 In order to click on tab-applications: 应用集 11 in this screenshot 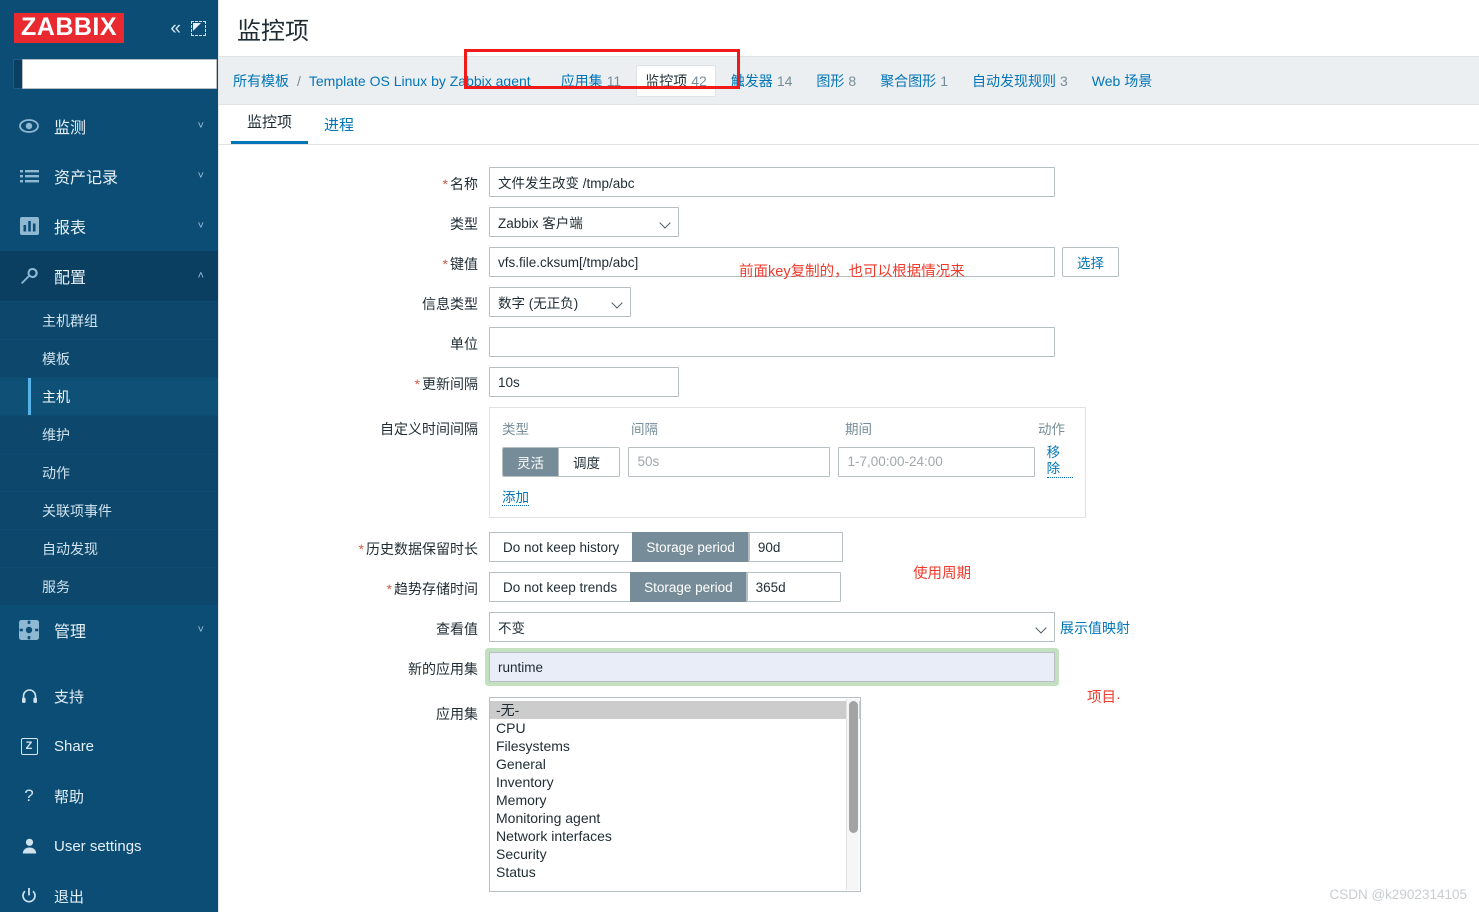, I will do `click(591, 81)`.